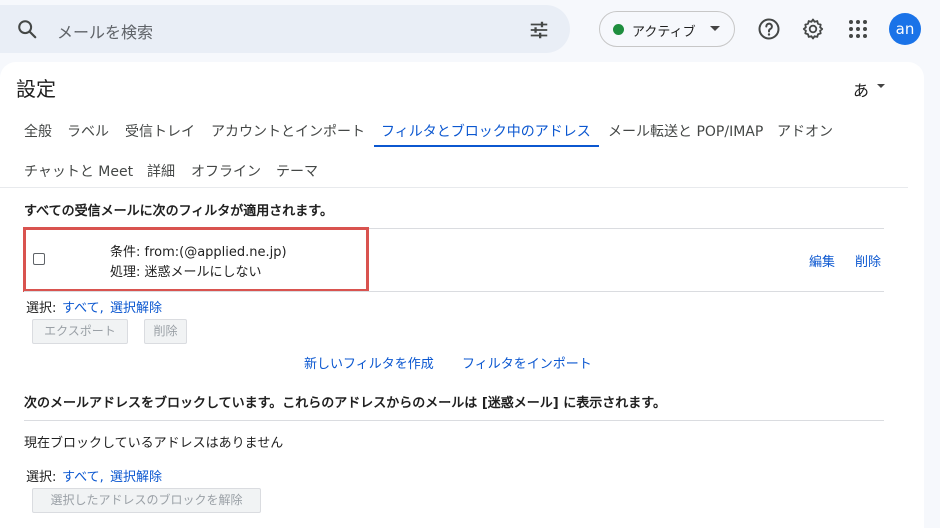 The width and height of the screenshot is (940, 528). Describe the element at coordinates (179, 211) in the screenshot. I see `filters-heading: すべての受信メールに次のフィルタが適用されます。` at that location.